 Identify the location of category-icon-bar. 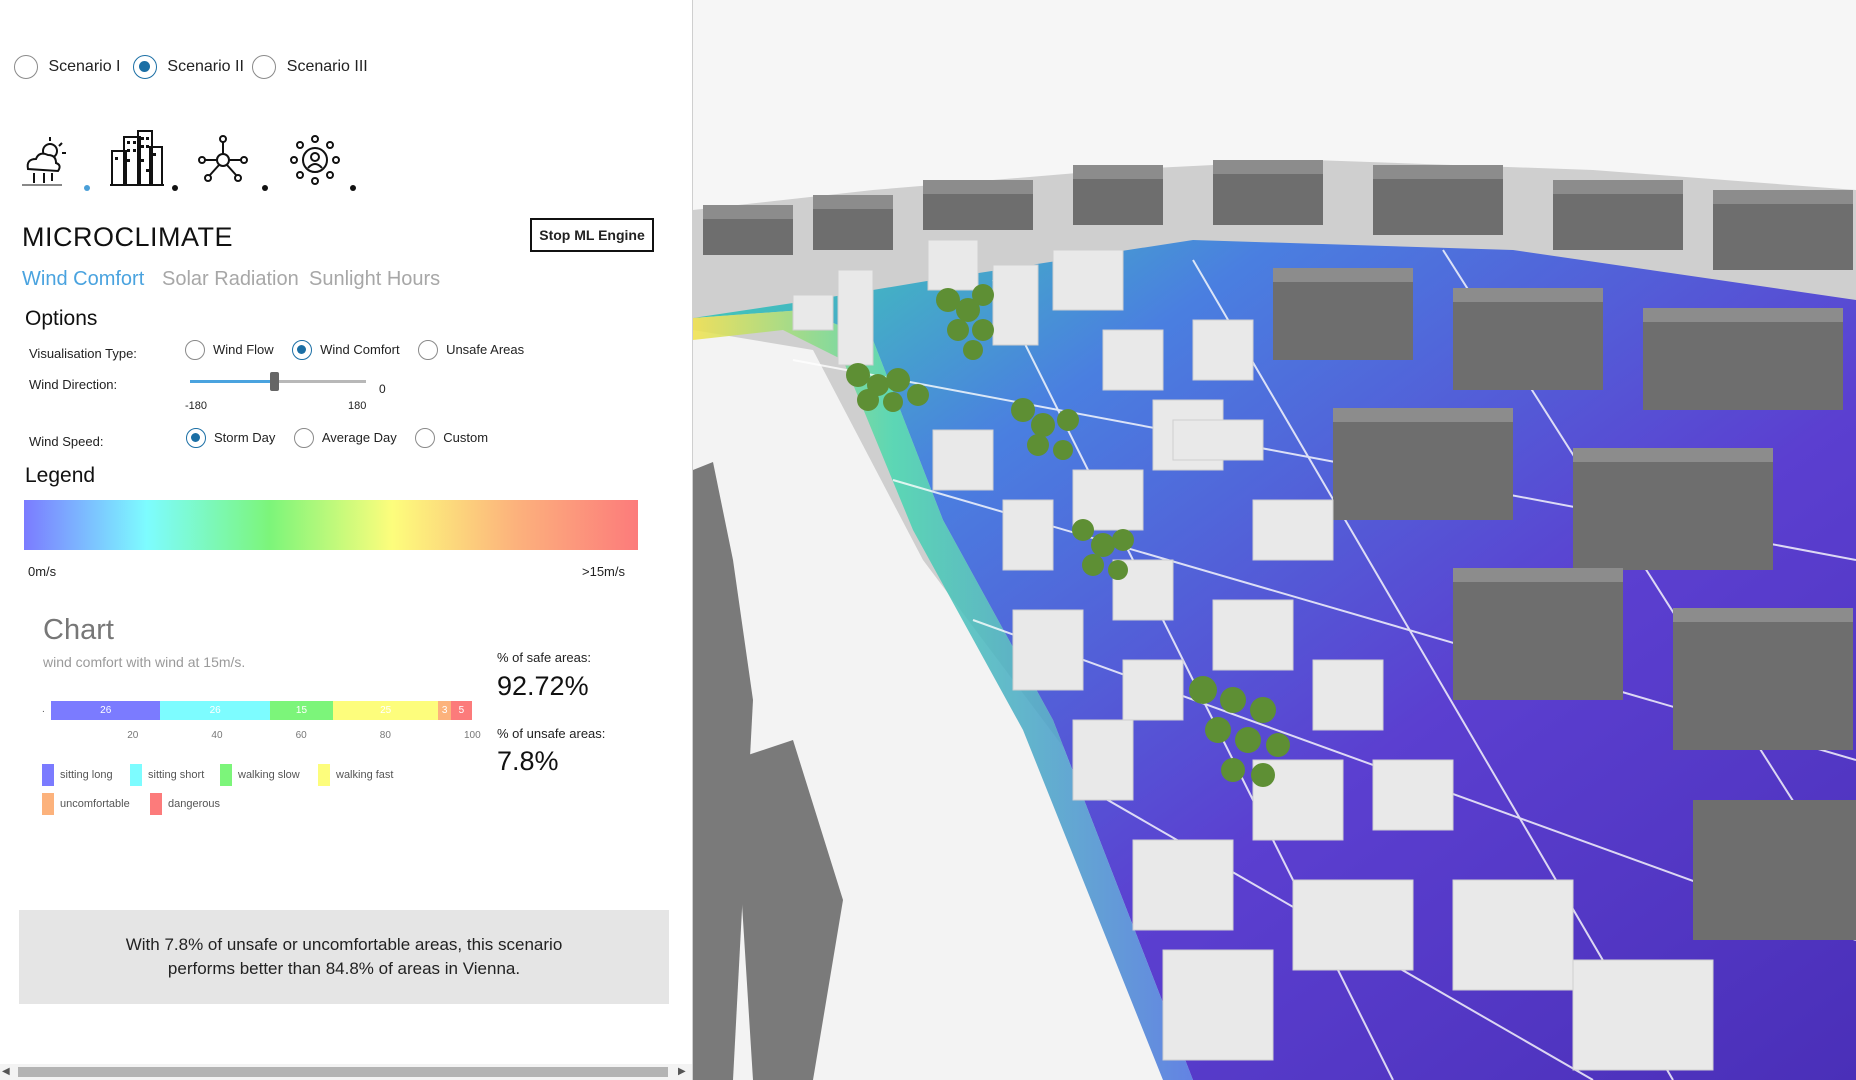
(192, 162).